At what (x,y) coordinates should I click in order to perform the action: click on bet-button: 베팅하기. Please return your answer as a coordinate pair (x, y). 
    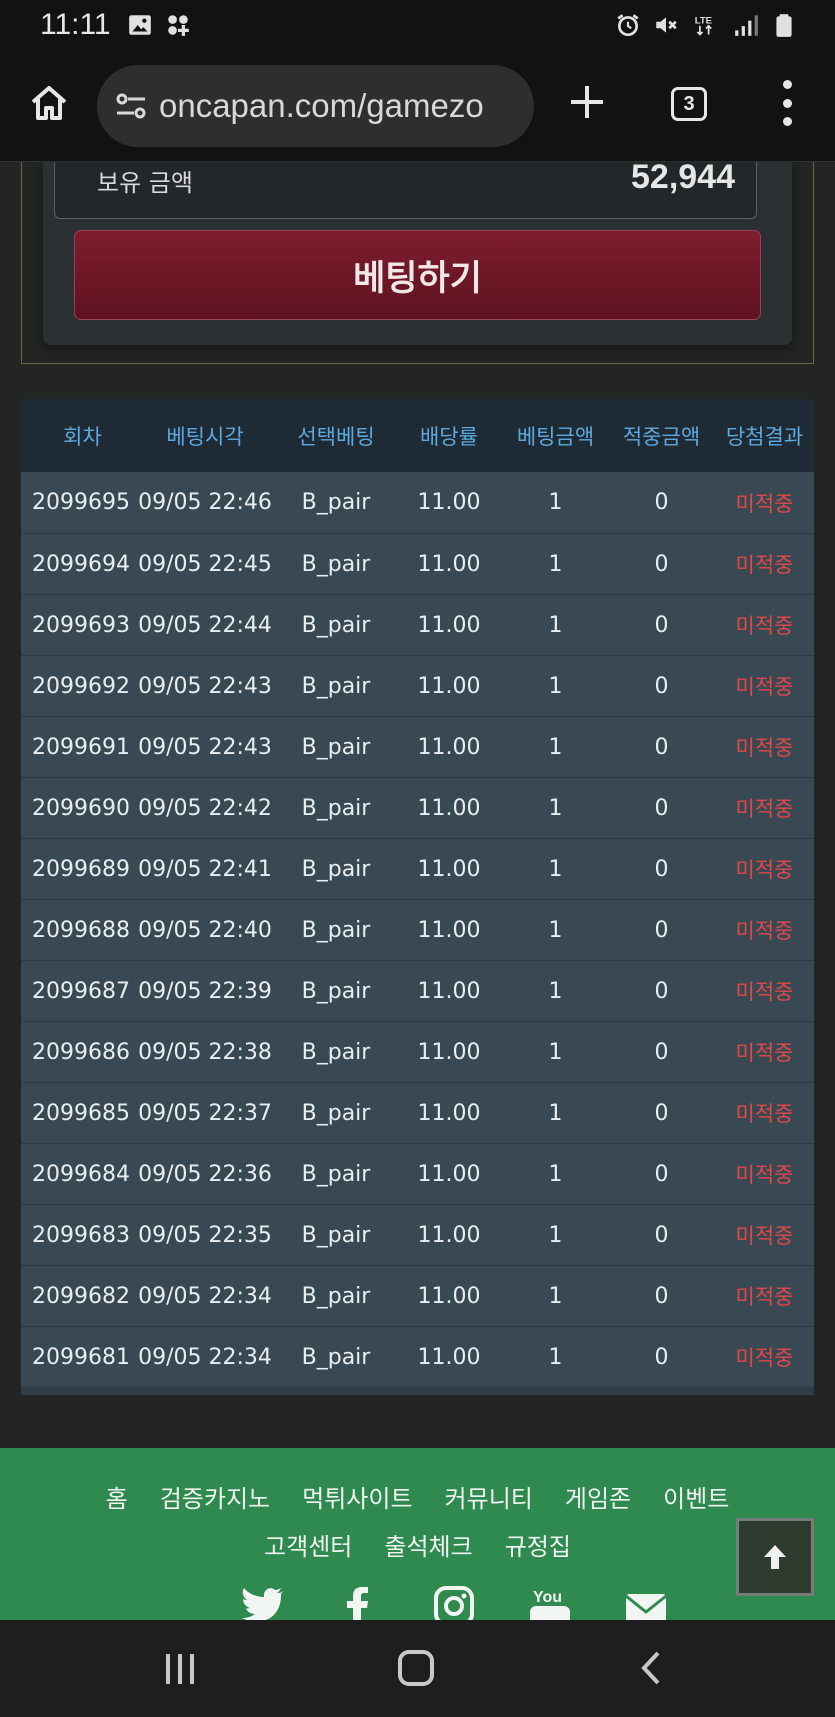
    Looking at the image, I should click on (417, 275).